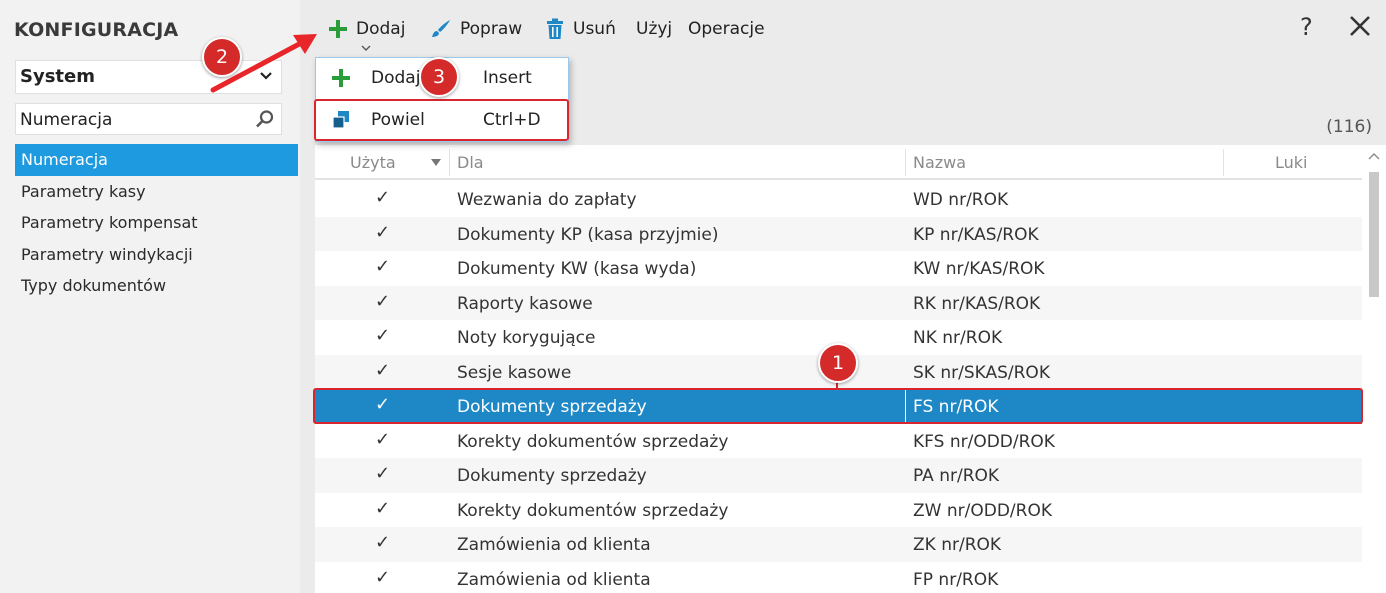 Image resolution: width=1386 pixels, height=593 pixels. What do you see at coordinates (726, 29) in the screenshot?
I see `operations-button: Operacje` at bounding box center [726, 29].